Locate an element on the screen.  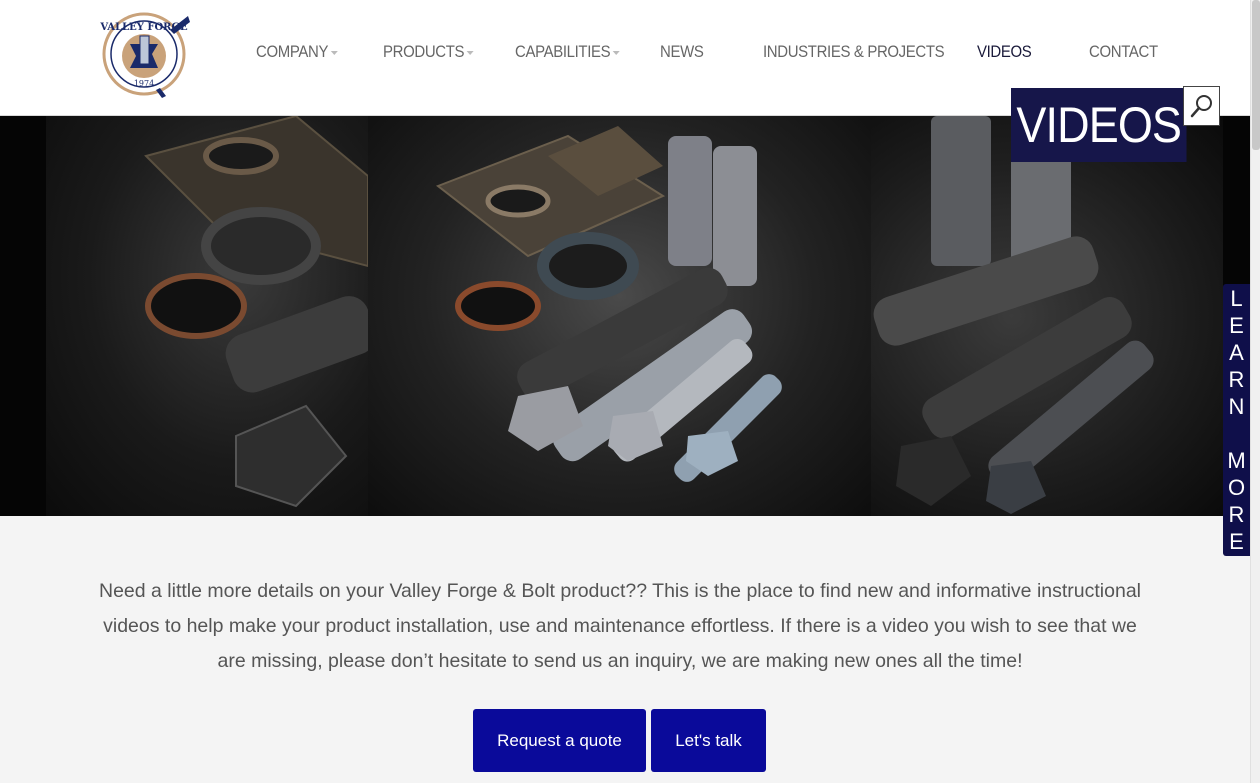
company-logo: VALLEY FORGE 1974 is located at coordinates (145, 54).